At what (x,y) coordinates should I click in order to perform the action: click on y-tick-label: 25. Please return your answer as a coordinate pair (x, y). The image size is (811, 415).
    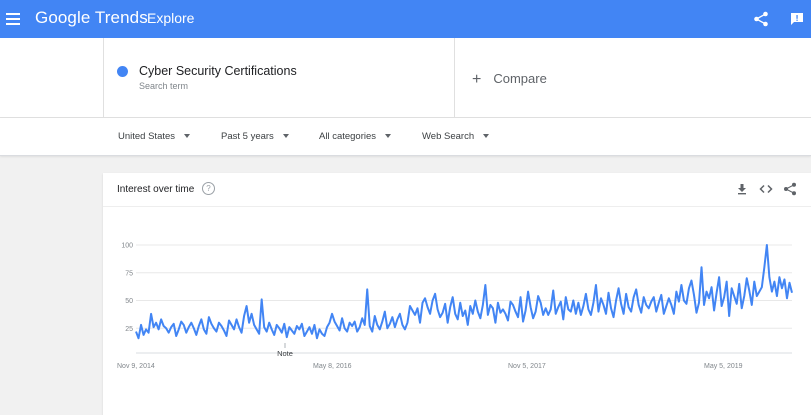
    Looking at the image, I should click on (129, 329).